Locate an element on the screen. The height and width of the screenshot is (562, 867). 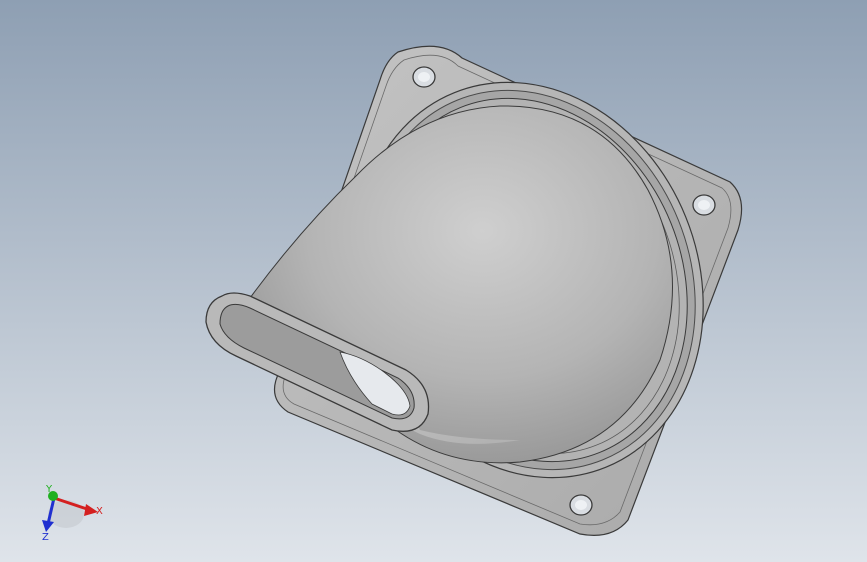
z-axis-label: Z is located at coordinates (45, 537).